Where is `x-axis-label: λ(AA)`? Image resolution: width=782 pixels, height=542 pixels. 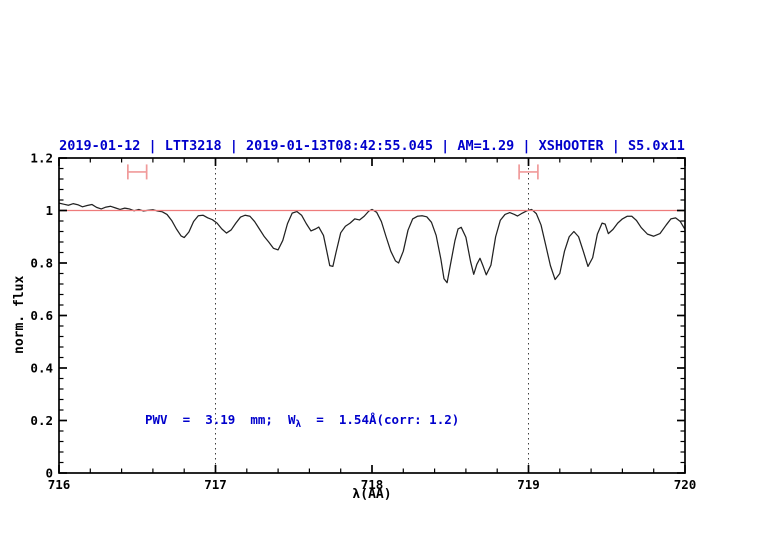 x-axis-label: λ(AA) is located at coordinates (372, 494).